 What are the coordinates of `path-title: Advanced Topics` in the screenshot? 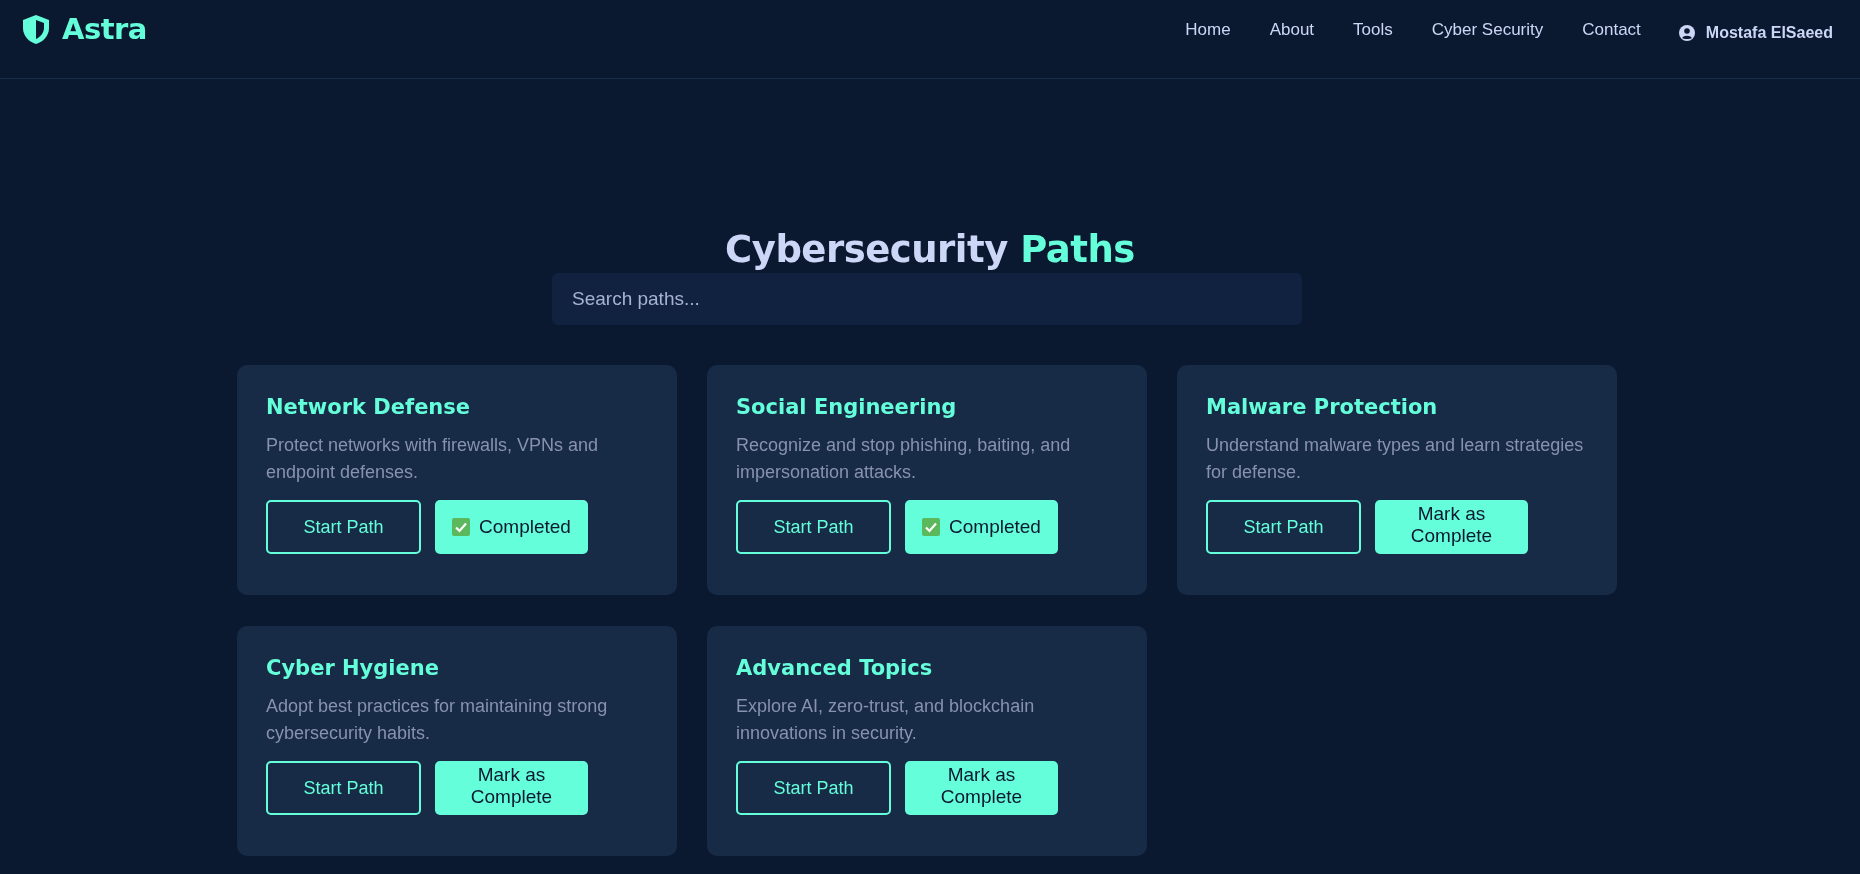 It's located at (835, 668).